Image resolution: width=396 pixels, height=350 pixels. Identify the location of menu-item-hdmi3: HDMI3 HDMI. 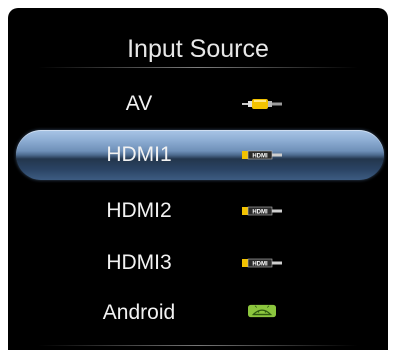
(199, 262).